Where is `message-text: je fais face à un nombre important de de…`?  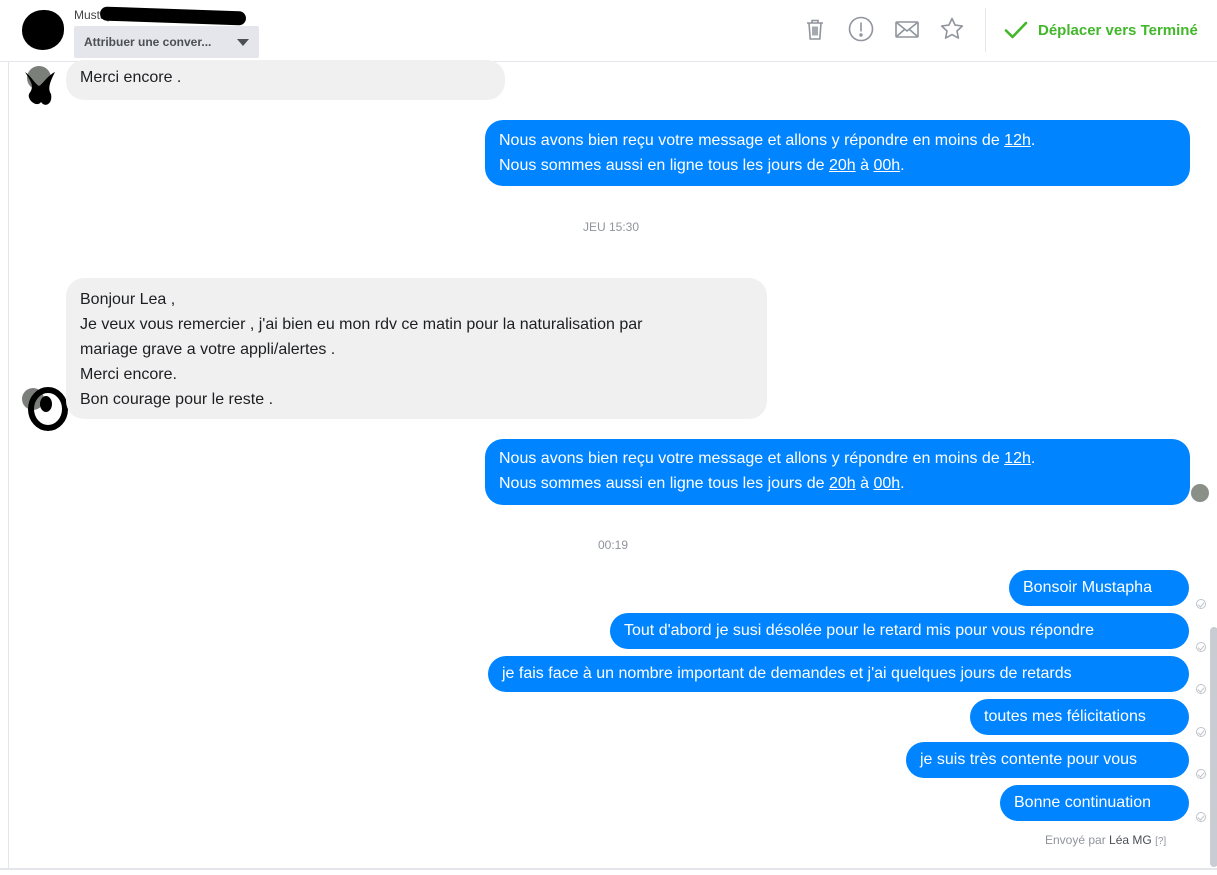
message-text: je fais face à un nombre important de de… is located at coordinates (787, 673).